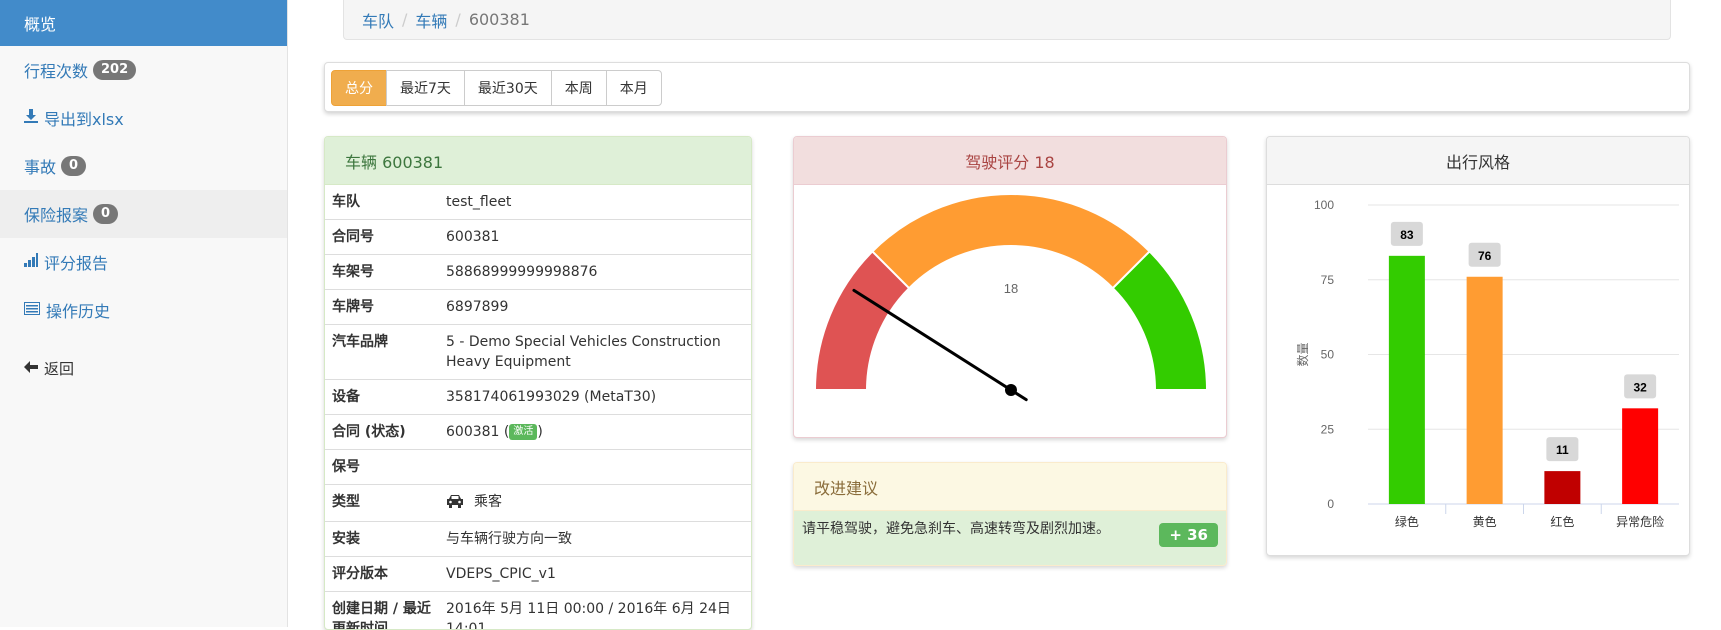 The width and height of the screenshot is (1721, 630). I want to click on sidebar-item-label: 评分报告, so click(76, 262).